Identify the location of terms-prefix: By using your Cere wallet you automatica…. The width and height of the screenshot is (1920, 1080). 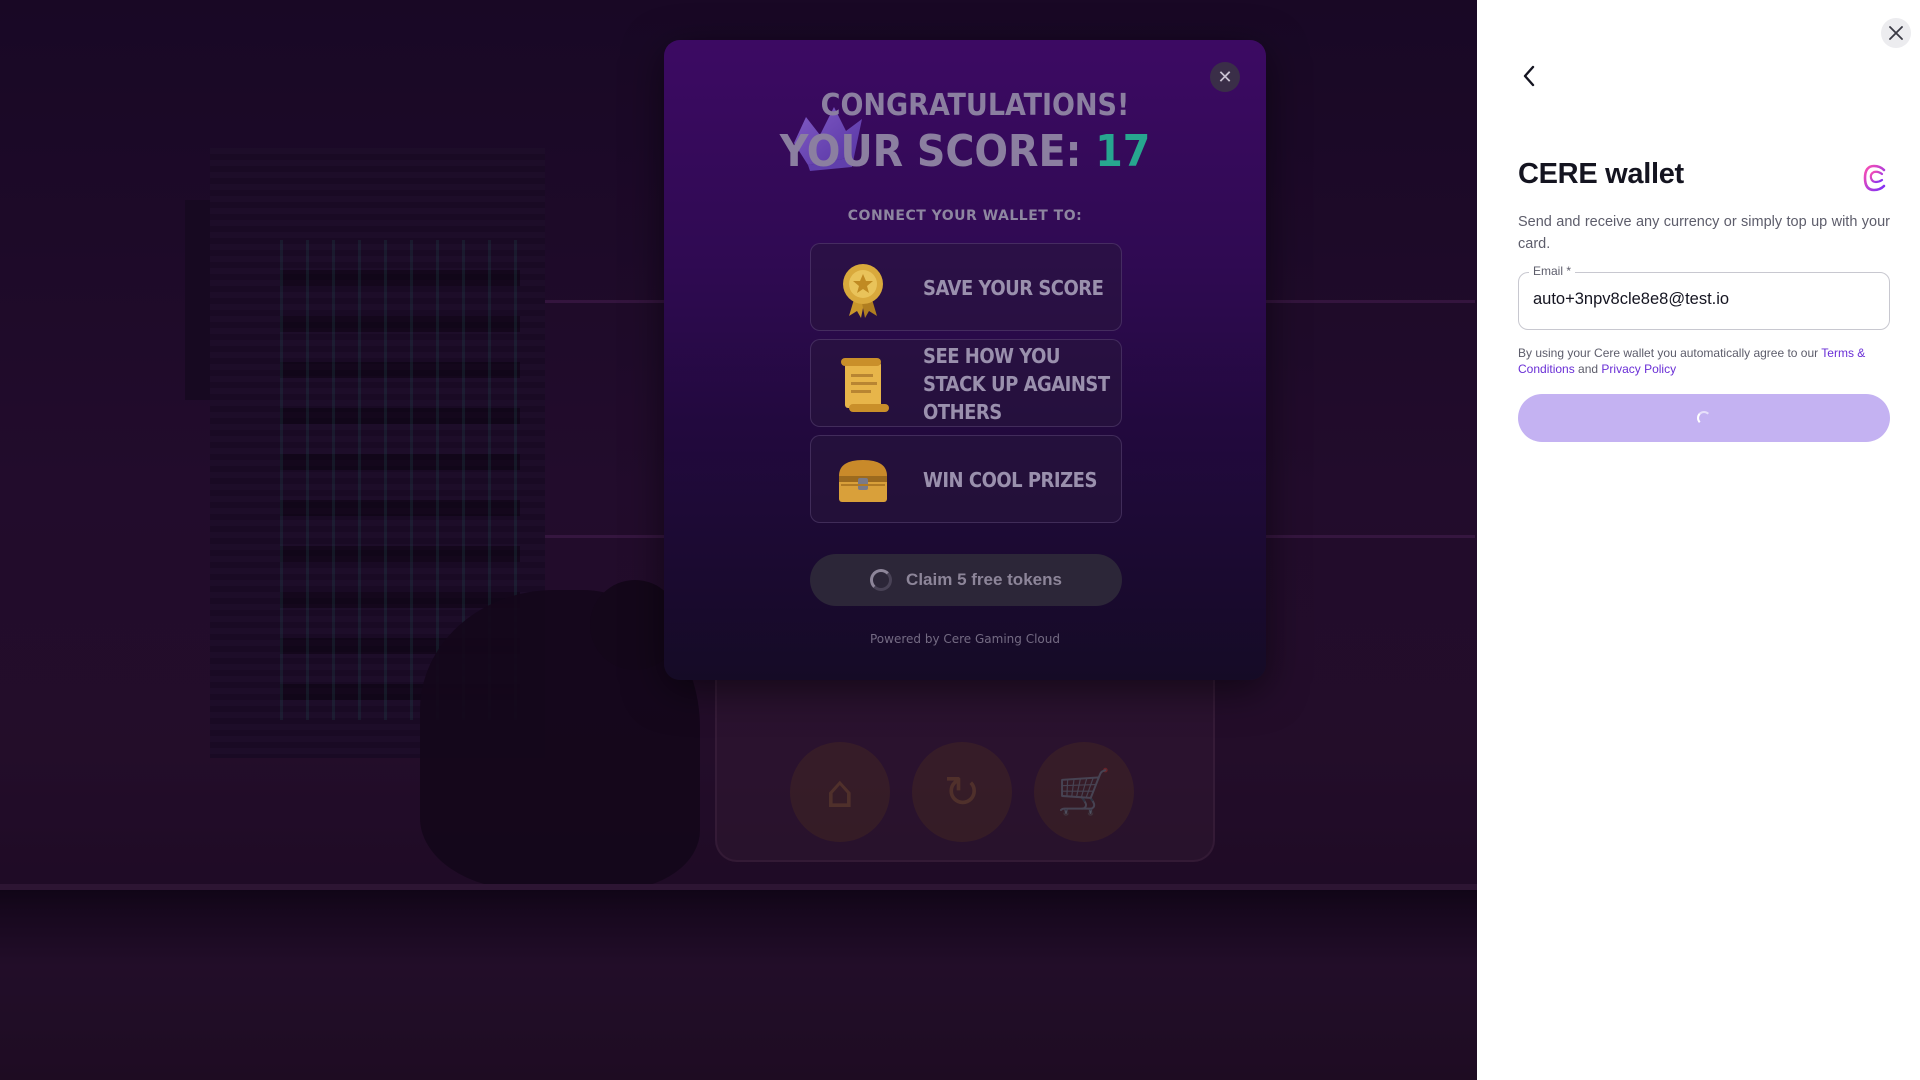
(1670, 353).